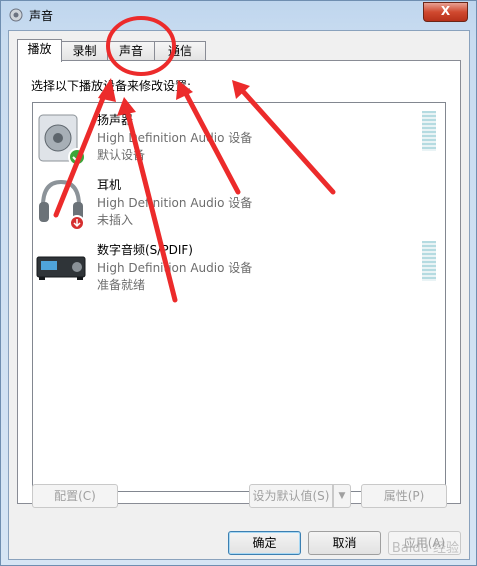 The image size is (477, 566). I want to click on instruction-text: 选择以下播放设备来修改设置:, so click(111, 86).